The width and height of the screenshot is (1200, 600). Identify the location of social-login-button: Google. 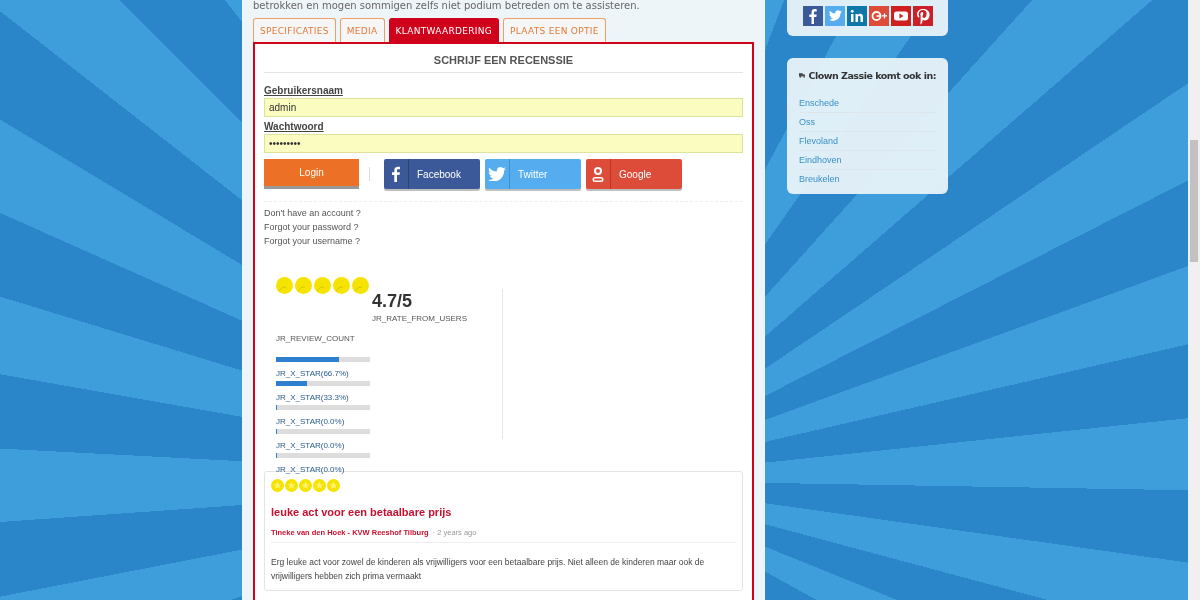
(634, 174).